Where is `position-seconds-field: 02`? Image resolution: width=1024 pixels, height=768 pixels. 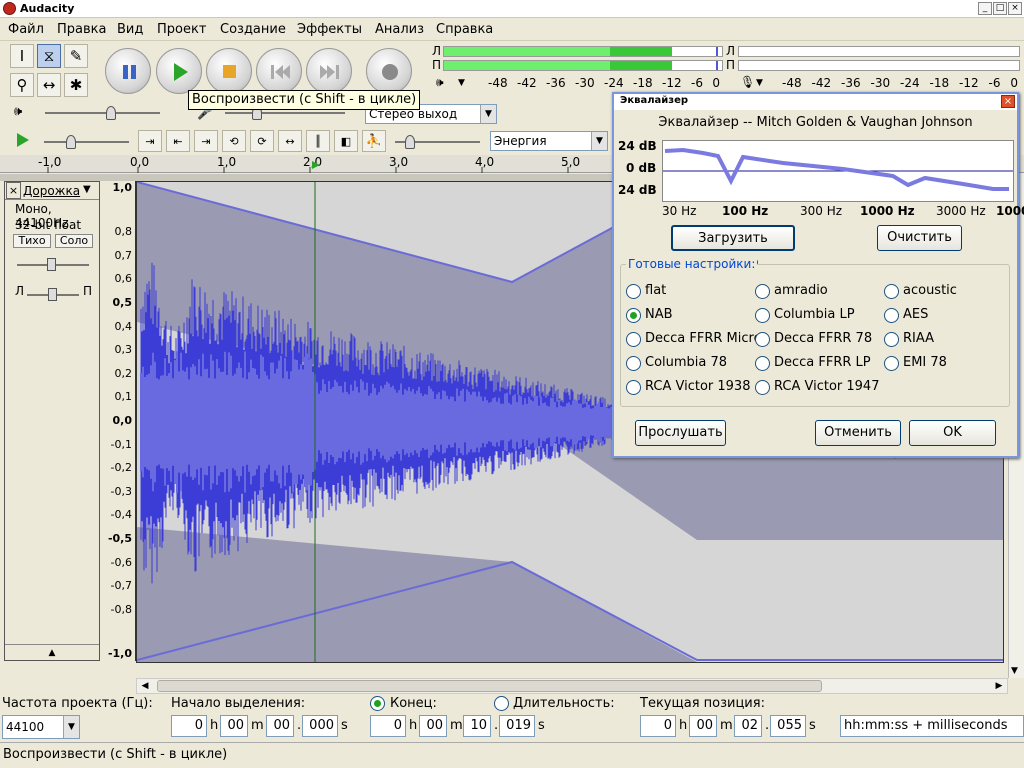
position-seconds-field: 02 is located at coordinates (748, 726).